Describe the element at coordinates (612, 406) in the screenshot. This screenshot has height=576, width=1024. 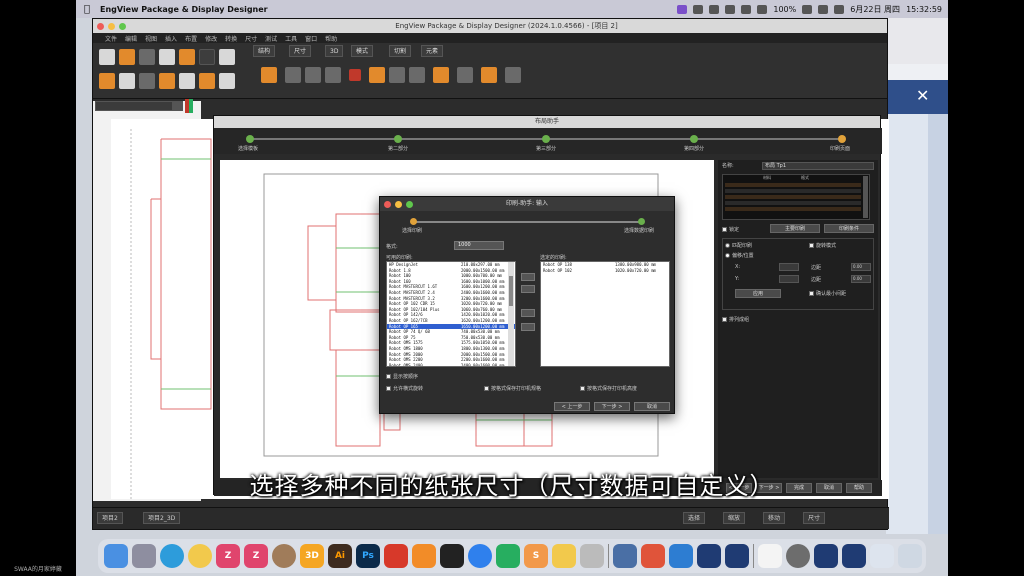
I see `printer-next-button: 下一步 >` at that location.